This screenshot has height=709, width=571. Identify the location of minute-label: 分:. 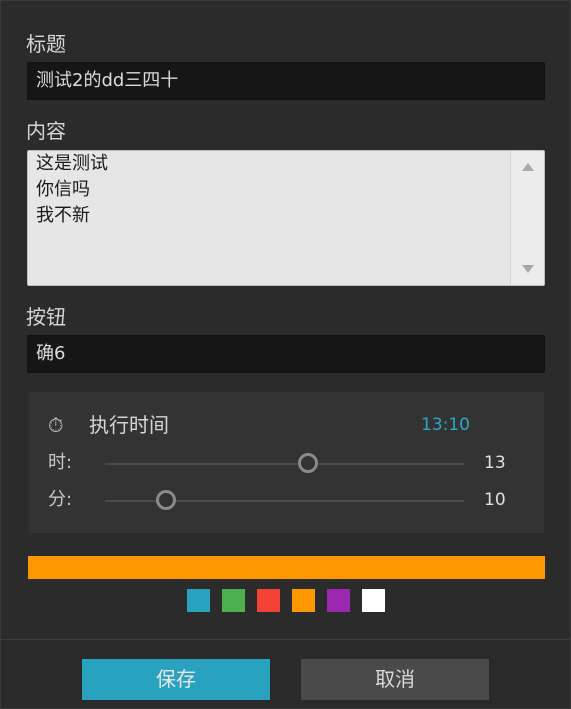
(60, 499).